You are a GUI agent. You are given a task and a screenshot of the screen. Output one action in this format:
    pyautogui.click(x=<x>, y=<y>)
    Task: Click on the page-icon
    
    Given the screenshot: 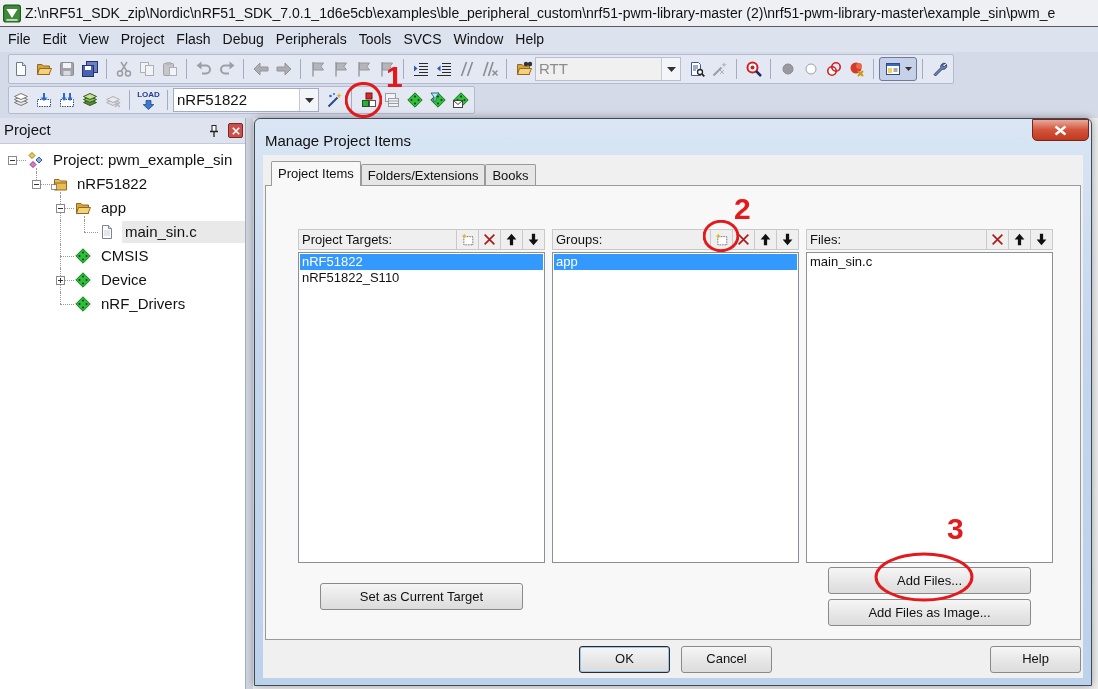 What is the action you would take?
    pyautogui.click(x=107, y=232)
    